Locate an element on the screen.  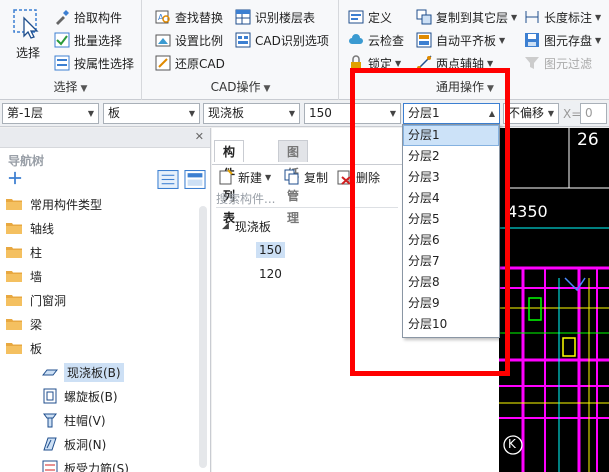
nav-item-label: 柱 is located at coordinates (36, 252).